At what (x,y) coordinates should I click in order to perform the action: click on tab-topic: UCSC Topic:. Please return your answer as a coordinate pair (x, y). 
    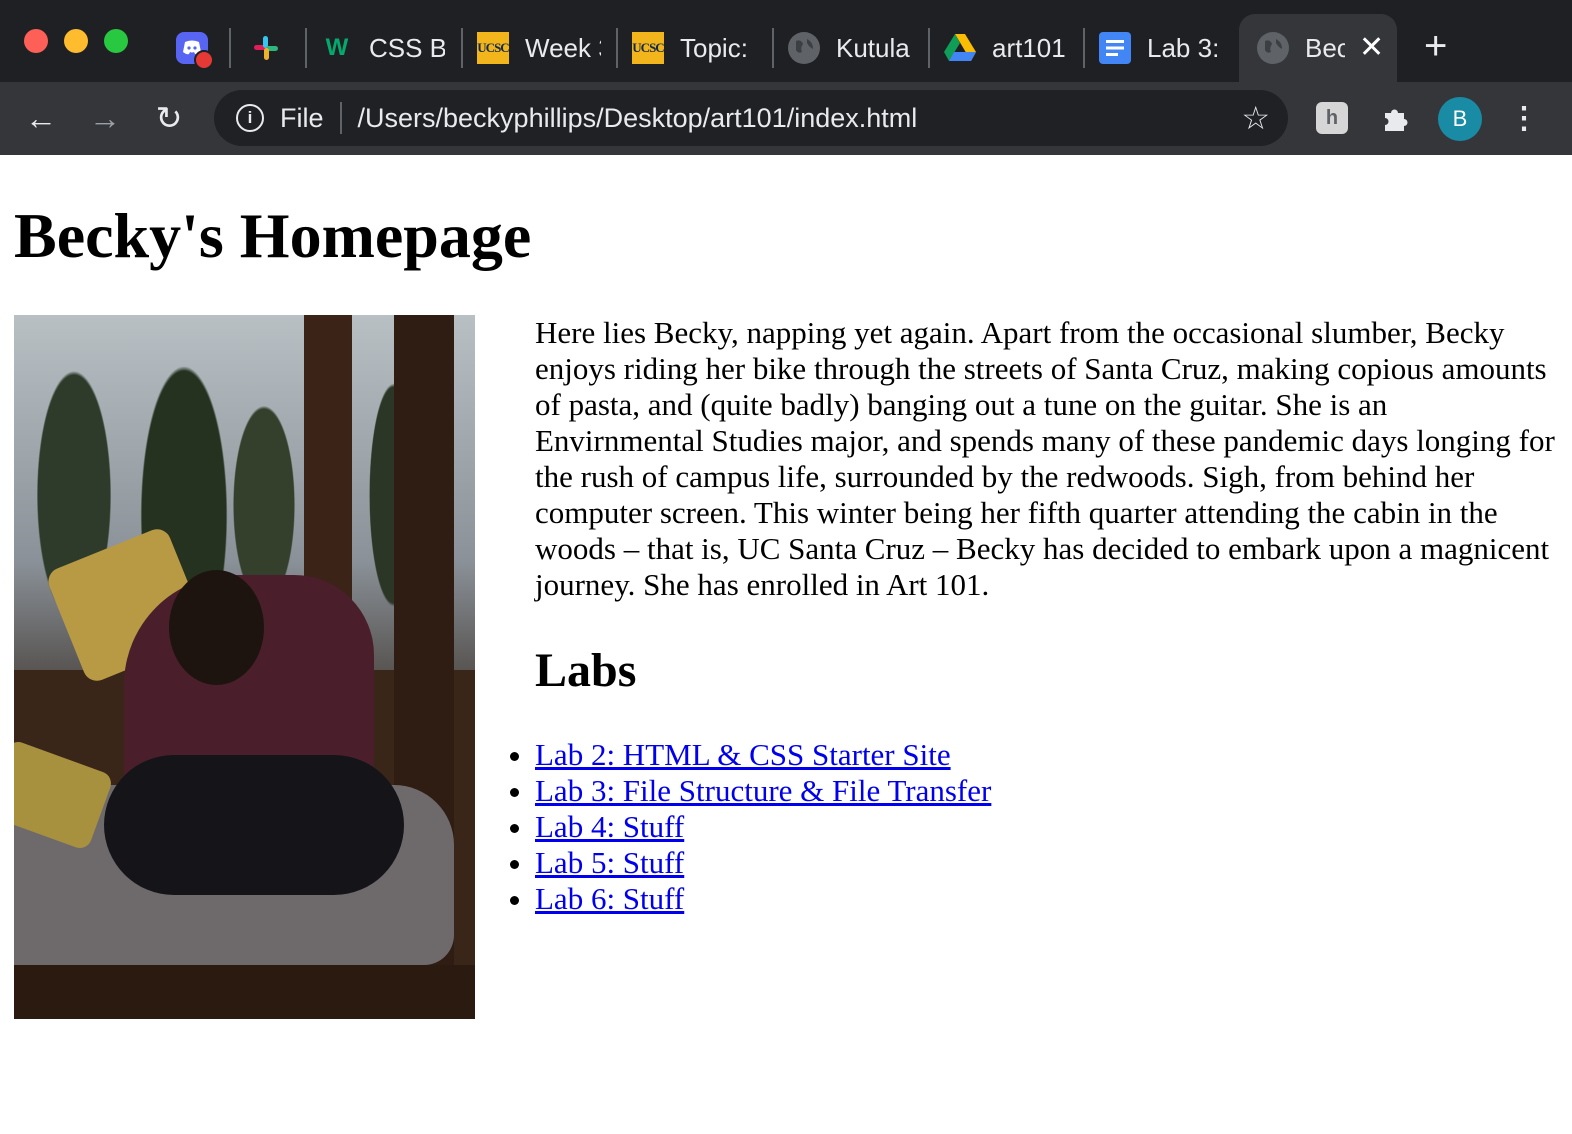
    Looking at the image, I should click on (695, 48).